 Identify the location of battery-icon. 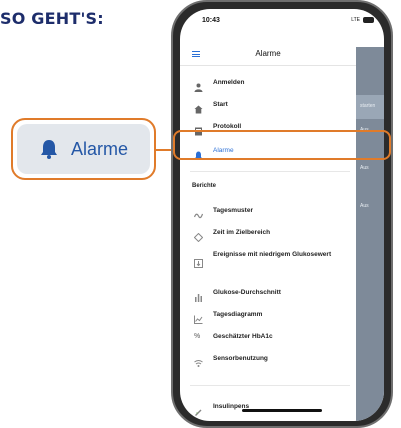
(368, 20).